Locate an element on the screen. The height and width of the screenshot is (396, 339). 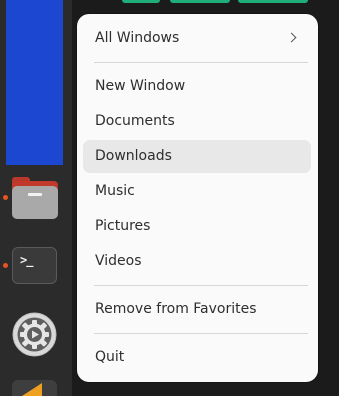
menu-item-label: Videos is located at coordinates (118, 261).